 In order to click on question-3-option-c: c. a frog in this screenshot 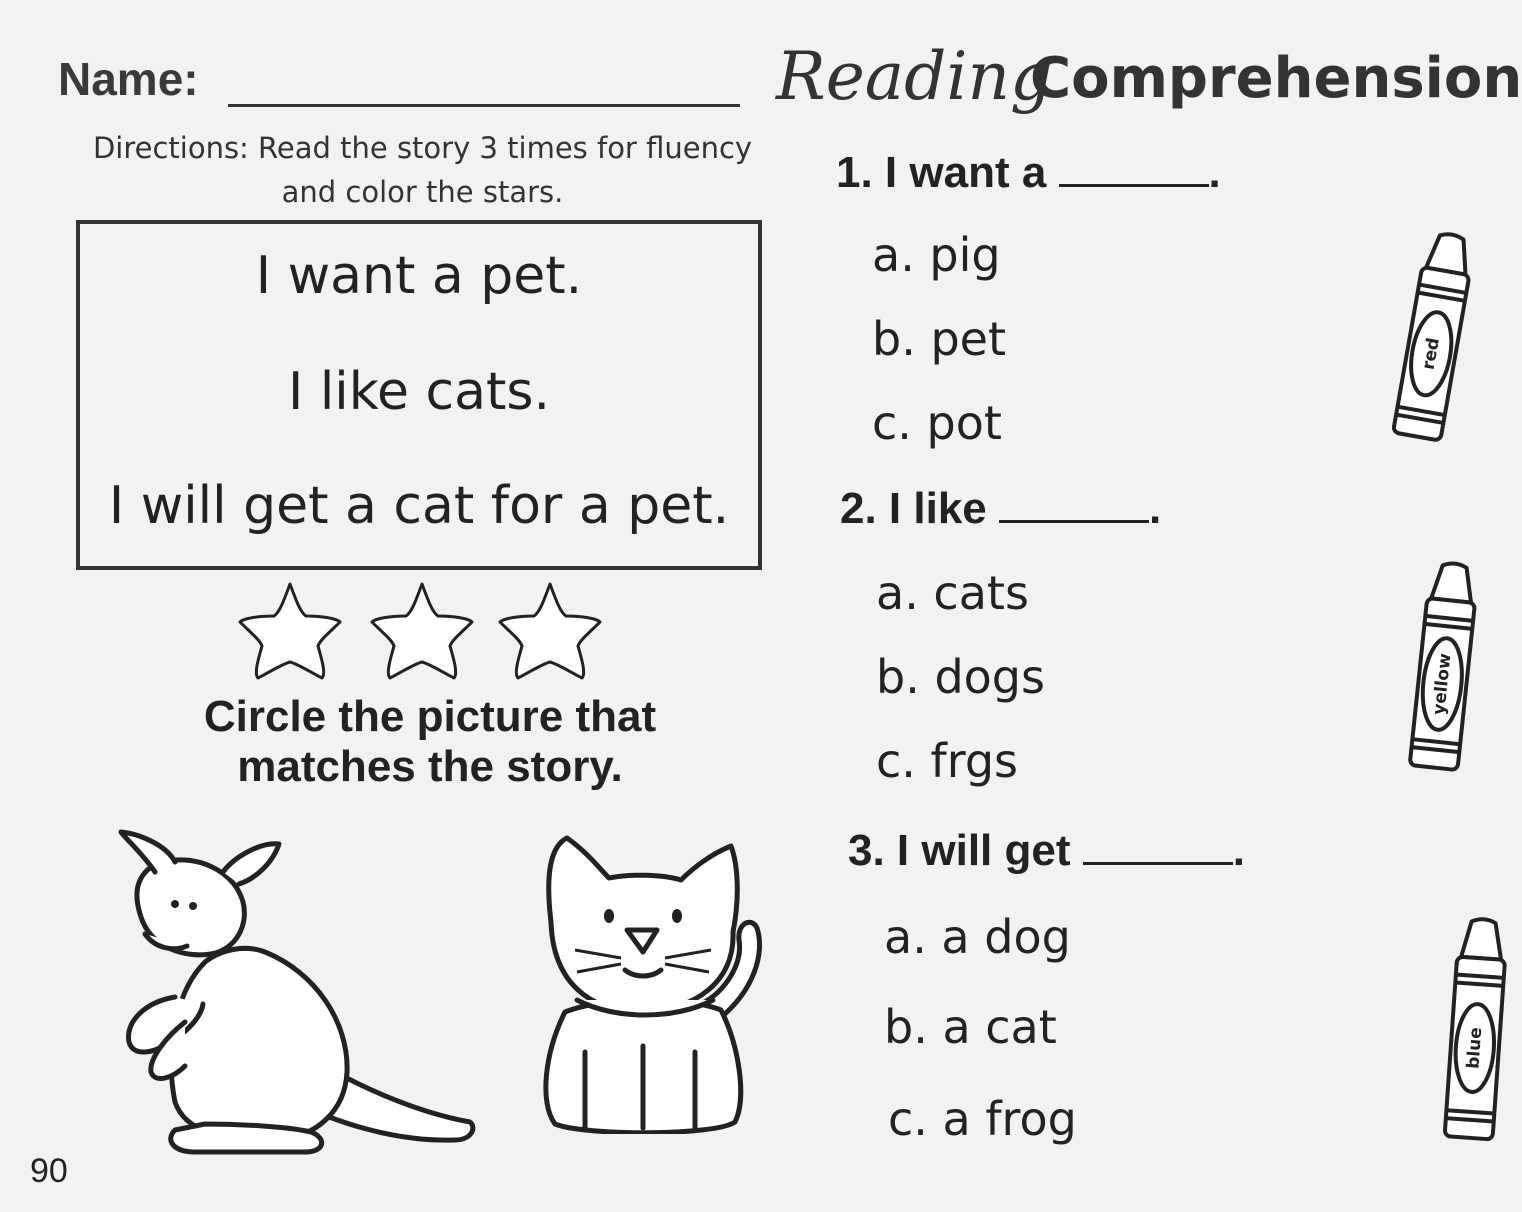, I will do `click(982, 1119)`.